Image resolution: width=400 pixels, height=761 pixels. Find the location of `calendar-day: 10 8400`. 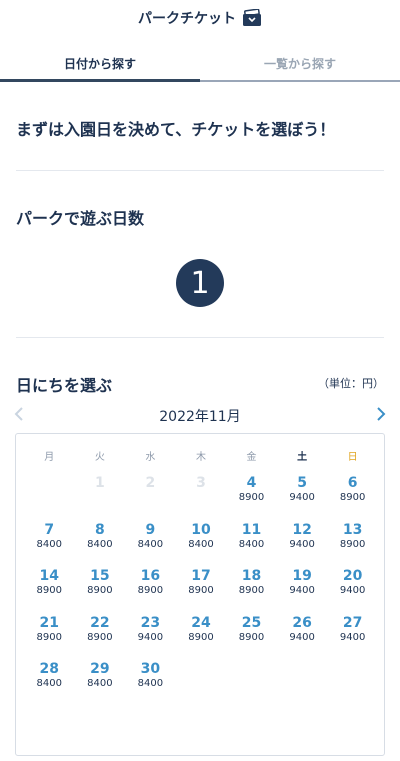

calendar-day: 10 8400 is located at coordinates (201, 544).